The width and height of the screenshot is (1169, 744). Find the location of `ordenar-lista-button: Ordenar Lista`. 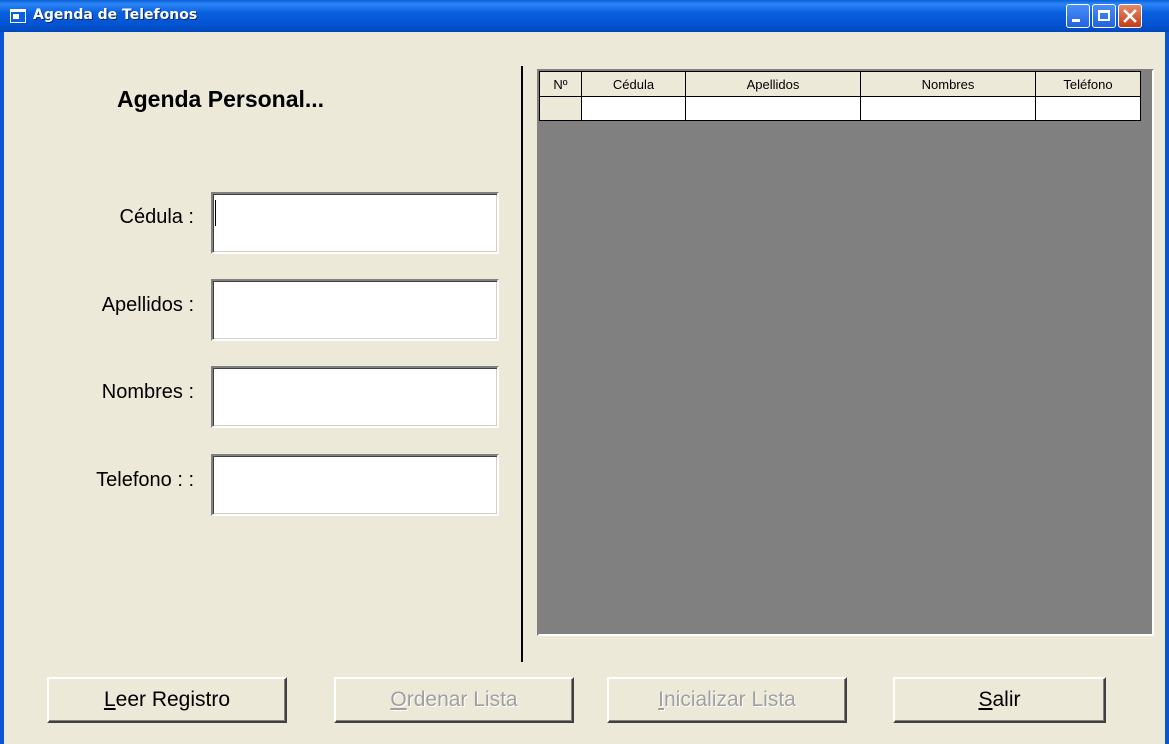

ordenar-lista-button: Ordenar Lista is located at coordinates (454, 700).